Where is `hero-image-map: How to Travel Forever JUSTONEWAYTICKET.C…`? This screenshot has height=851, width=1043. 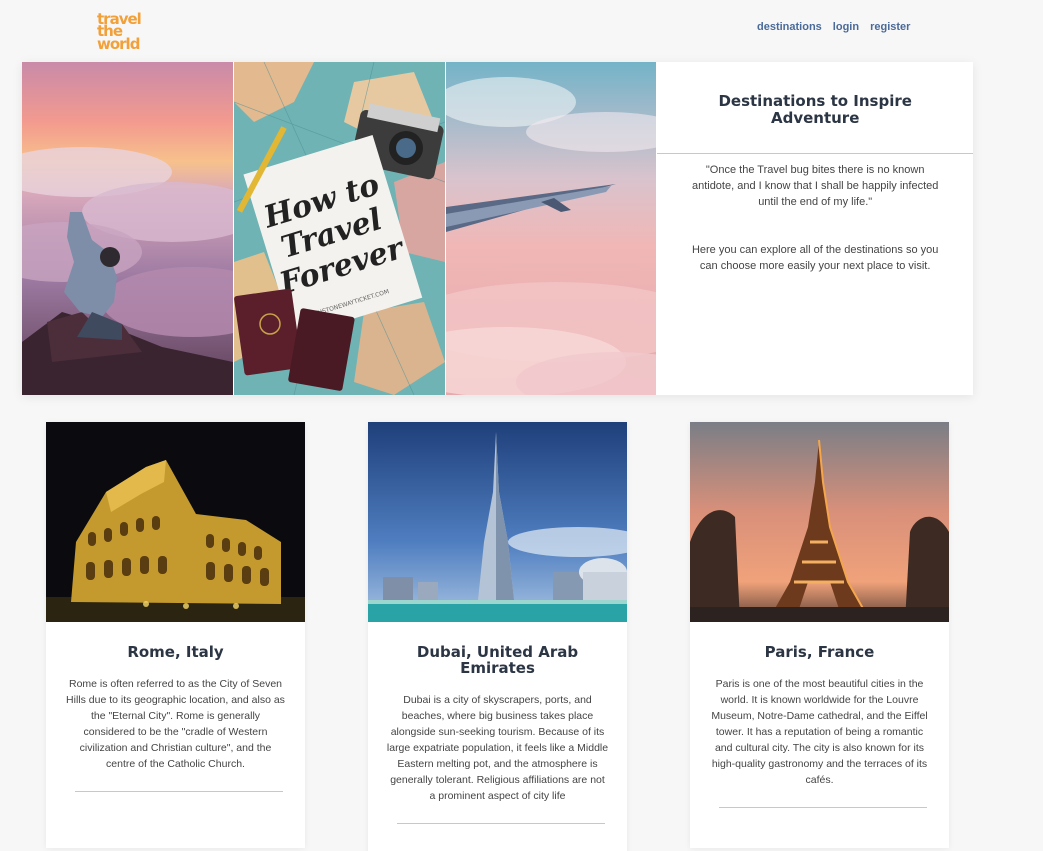
hero-image-map: How to Travel Forever JUSTONEWAYTICKET.C… is located at coordinates (339, 228).